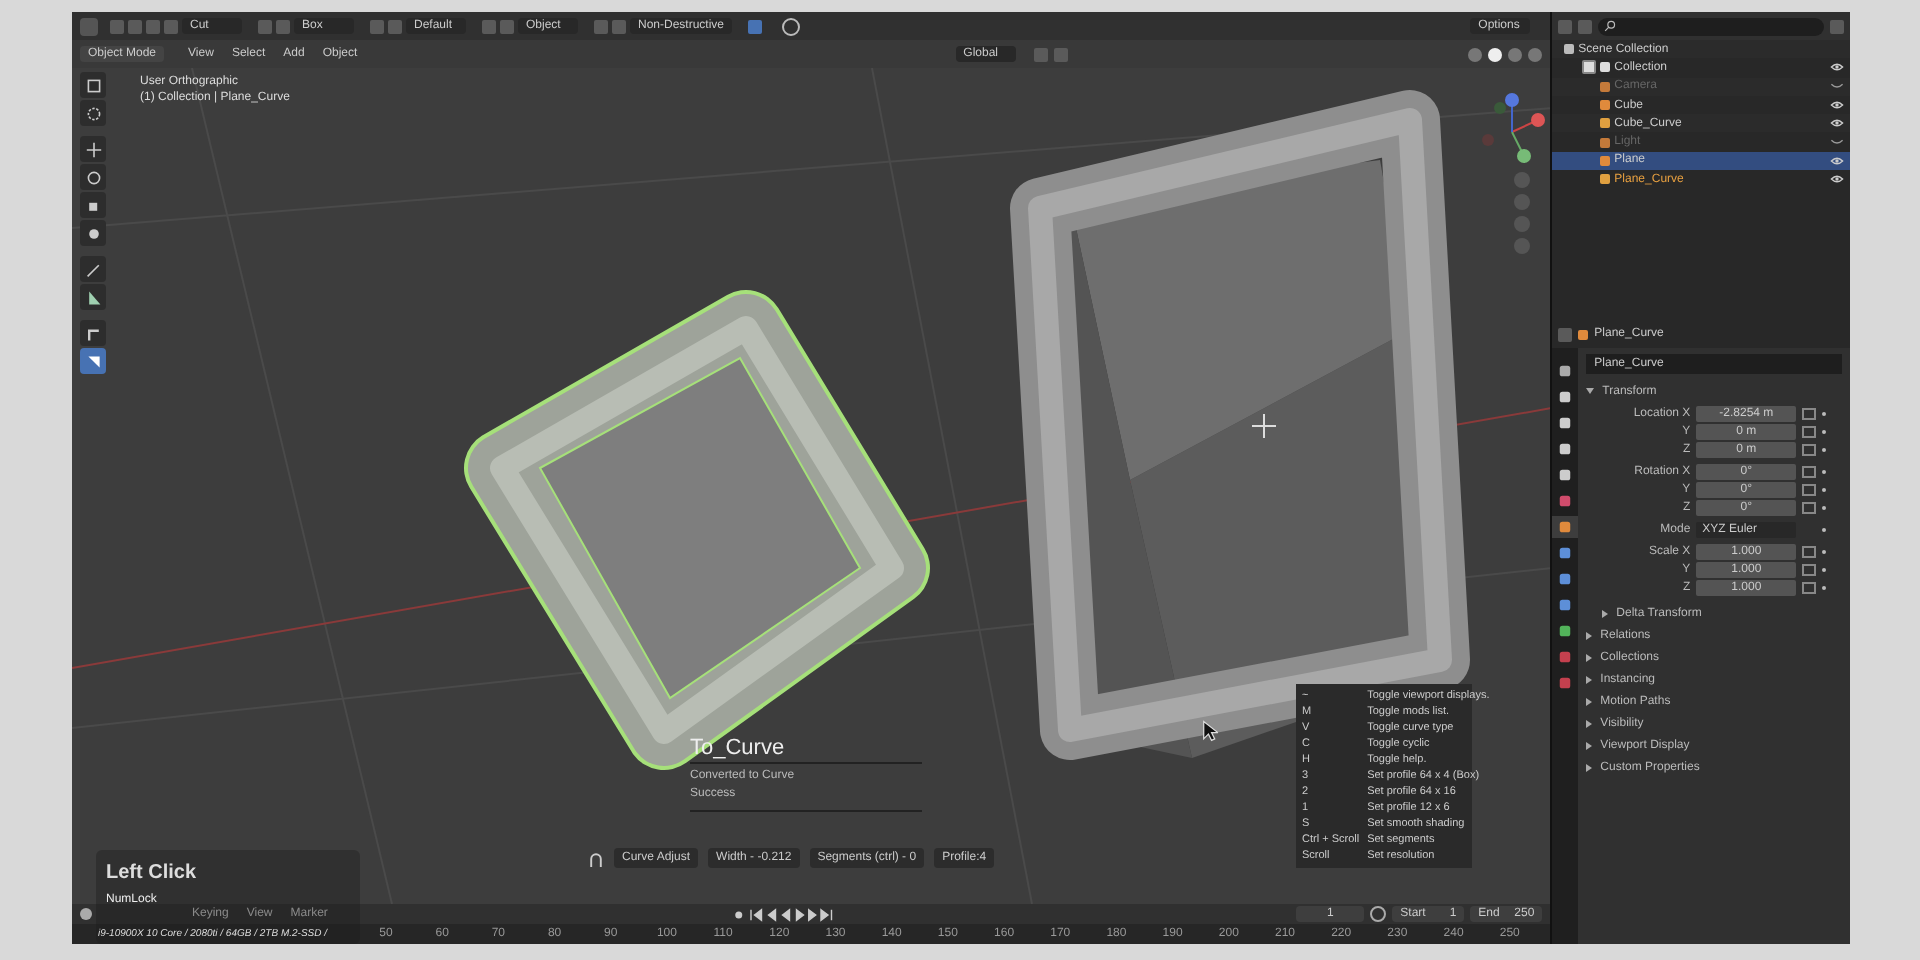  I want to click on corner-icon, so click(93, 333).